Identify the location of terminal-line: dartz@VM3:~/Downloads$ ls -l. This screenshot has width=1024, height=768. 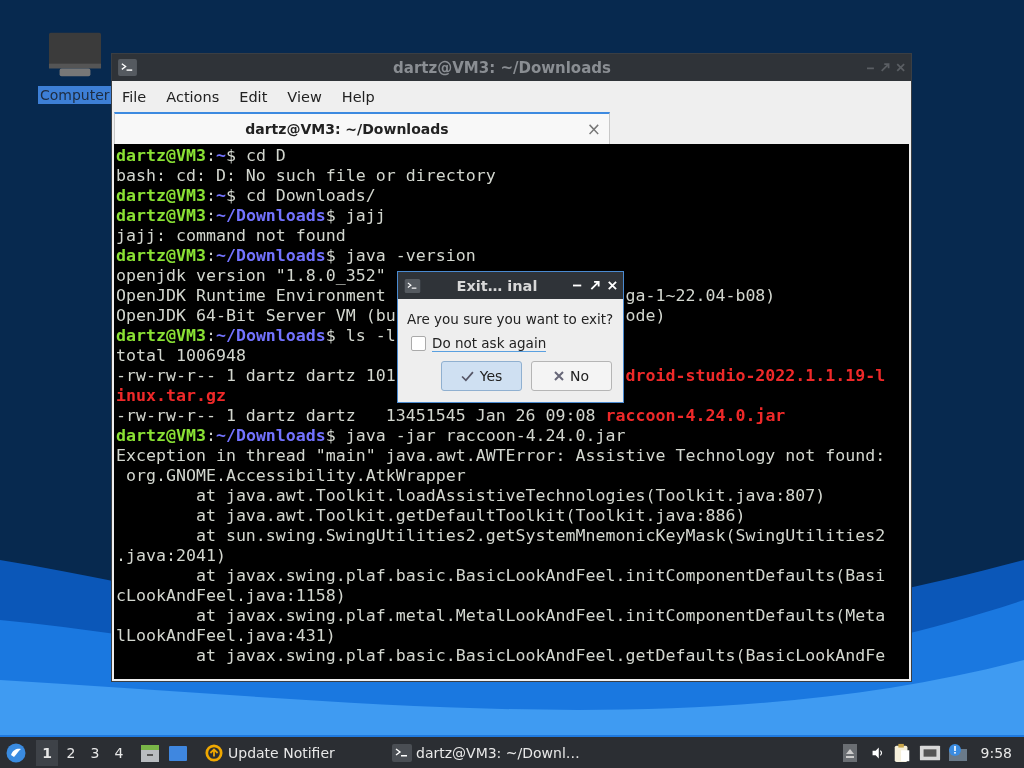
(256, 335).